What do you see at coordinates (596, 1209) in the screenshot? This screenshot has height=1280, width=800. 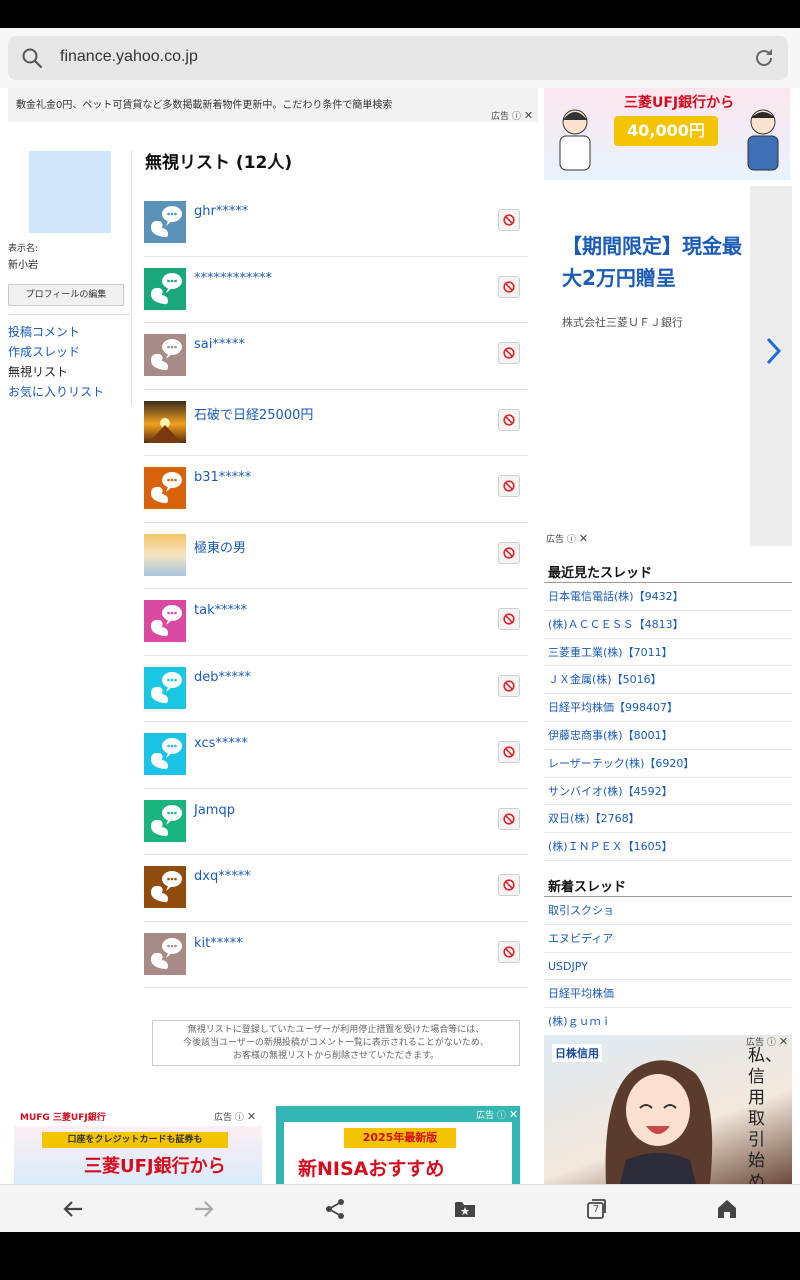 I see `tabs-button: 7` at bounding box center [596, 1209].